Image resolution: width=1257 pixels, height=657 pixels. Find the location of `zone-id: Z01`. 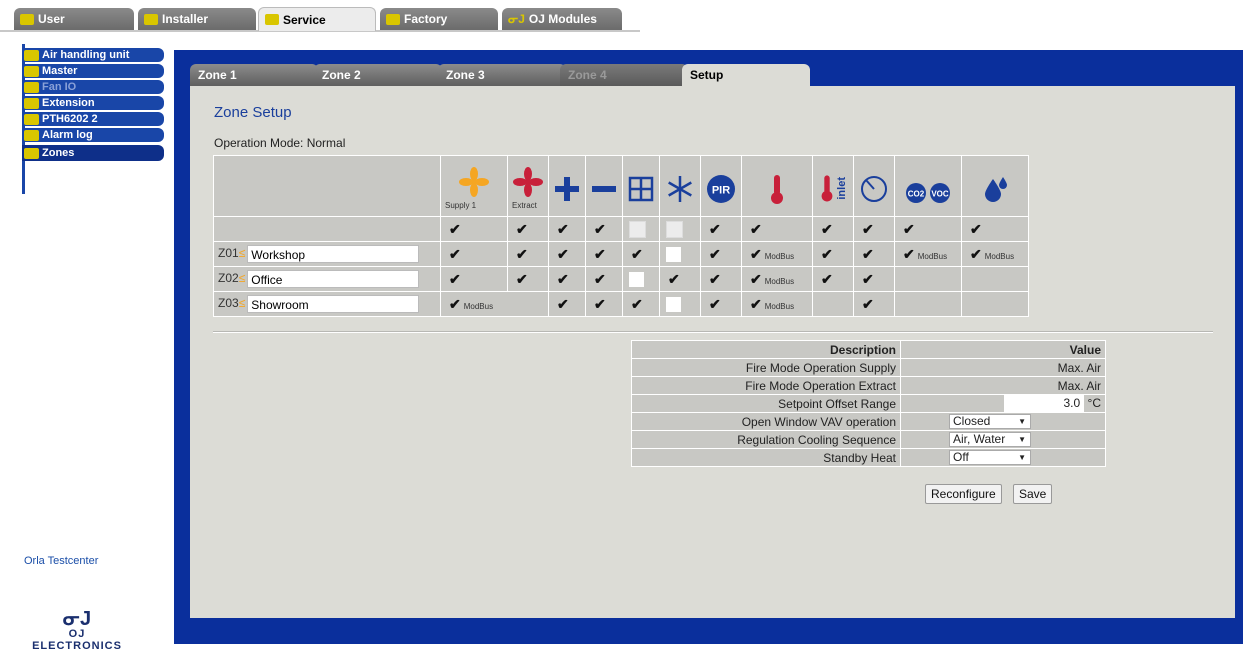

zone-id: Z01 is located at coordinates (228, 253).